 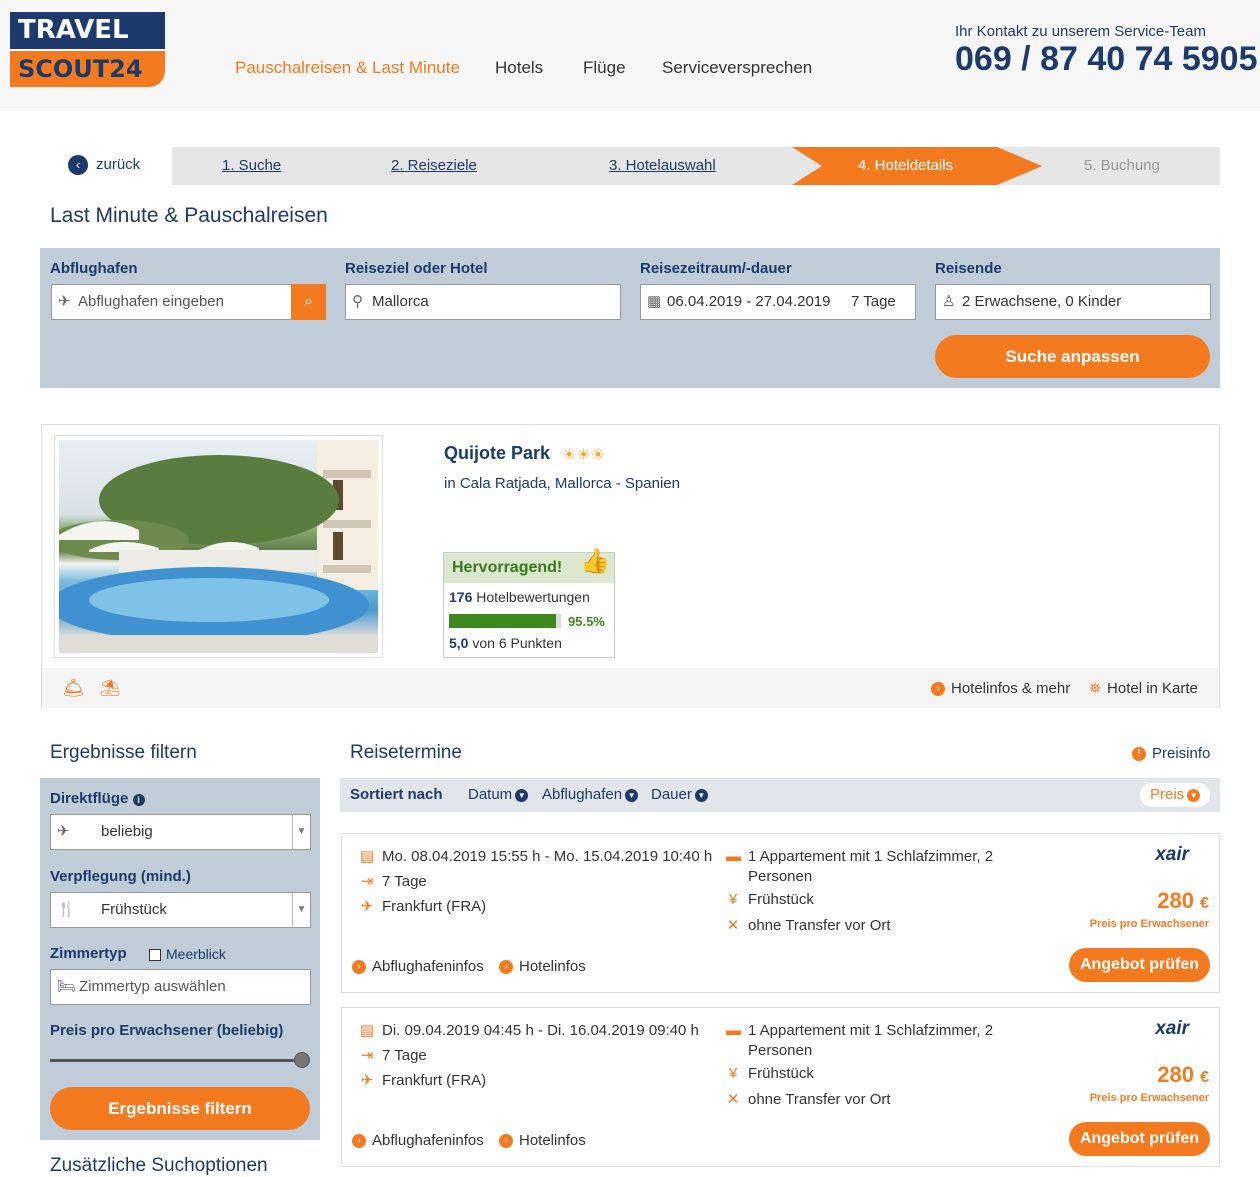 I want to click on result-price-value: 280, so click(x=1175, y=1074).